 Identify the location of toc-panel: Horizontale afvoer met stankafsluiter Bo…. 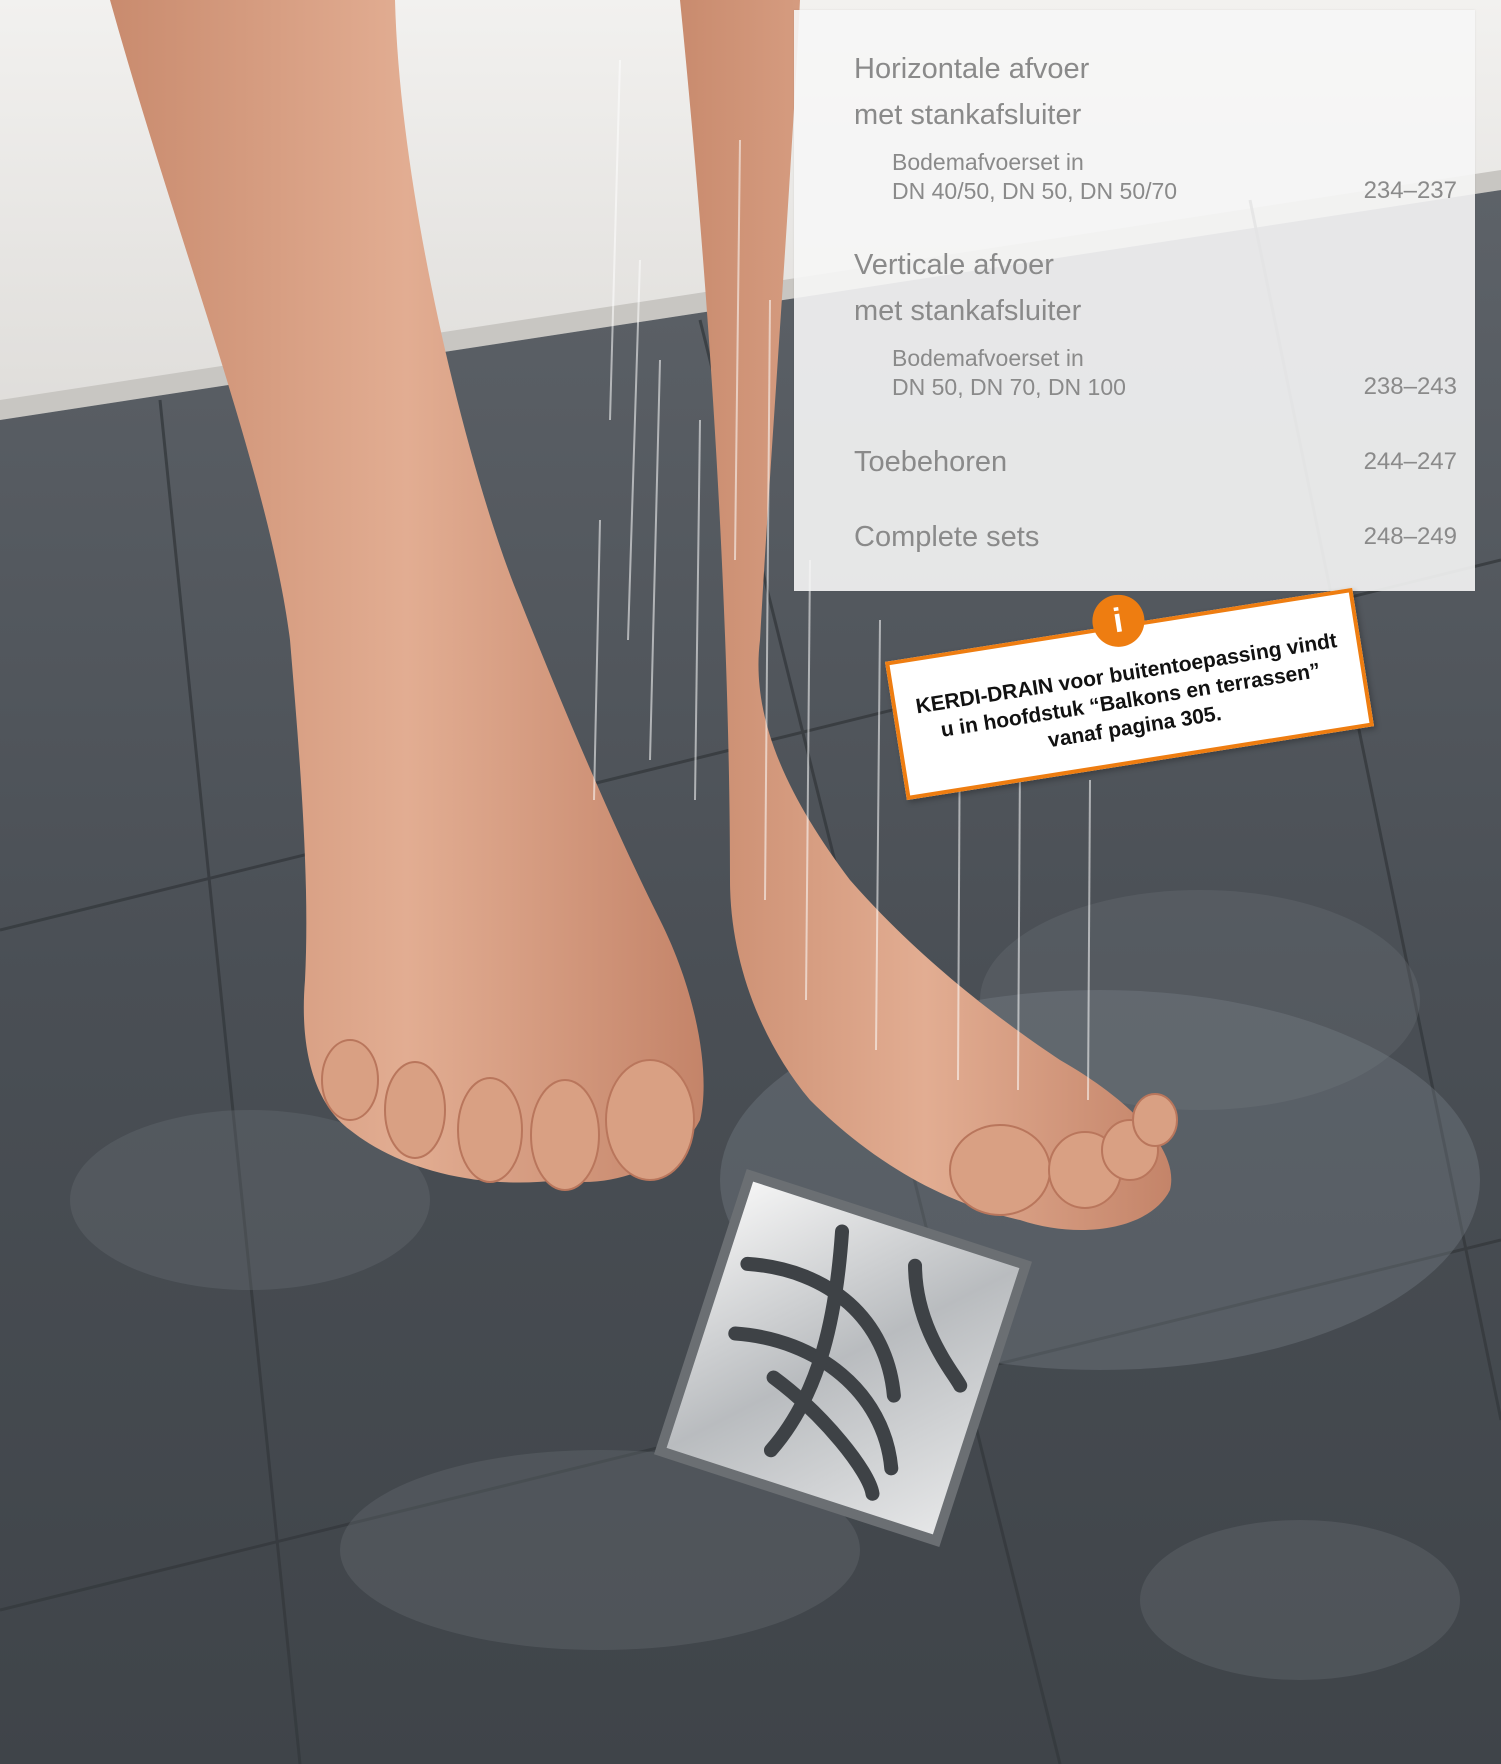
(1134, 300).